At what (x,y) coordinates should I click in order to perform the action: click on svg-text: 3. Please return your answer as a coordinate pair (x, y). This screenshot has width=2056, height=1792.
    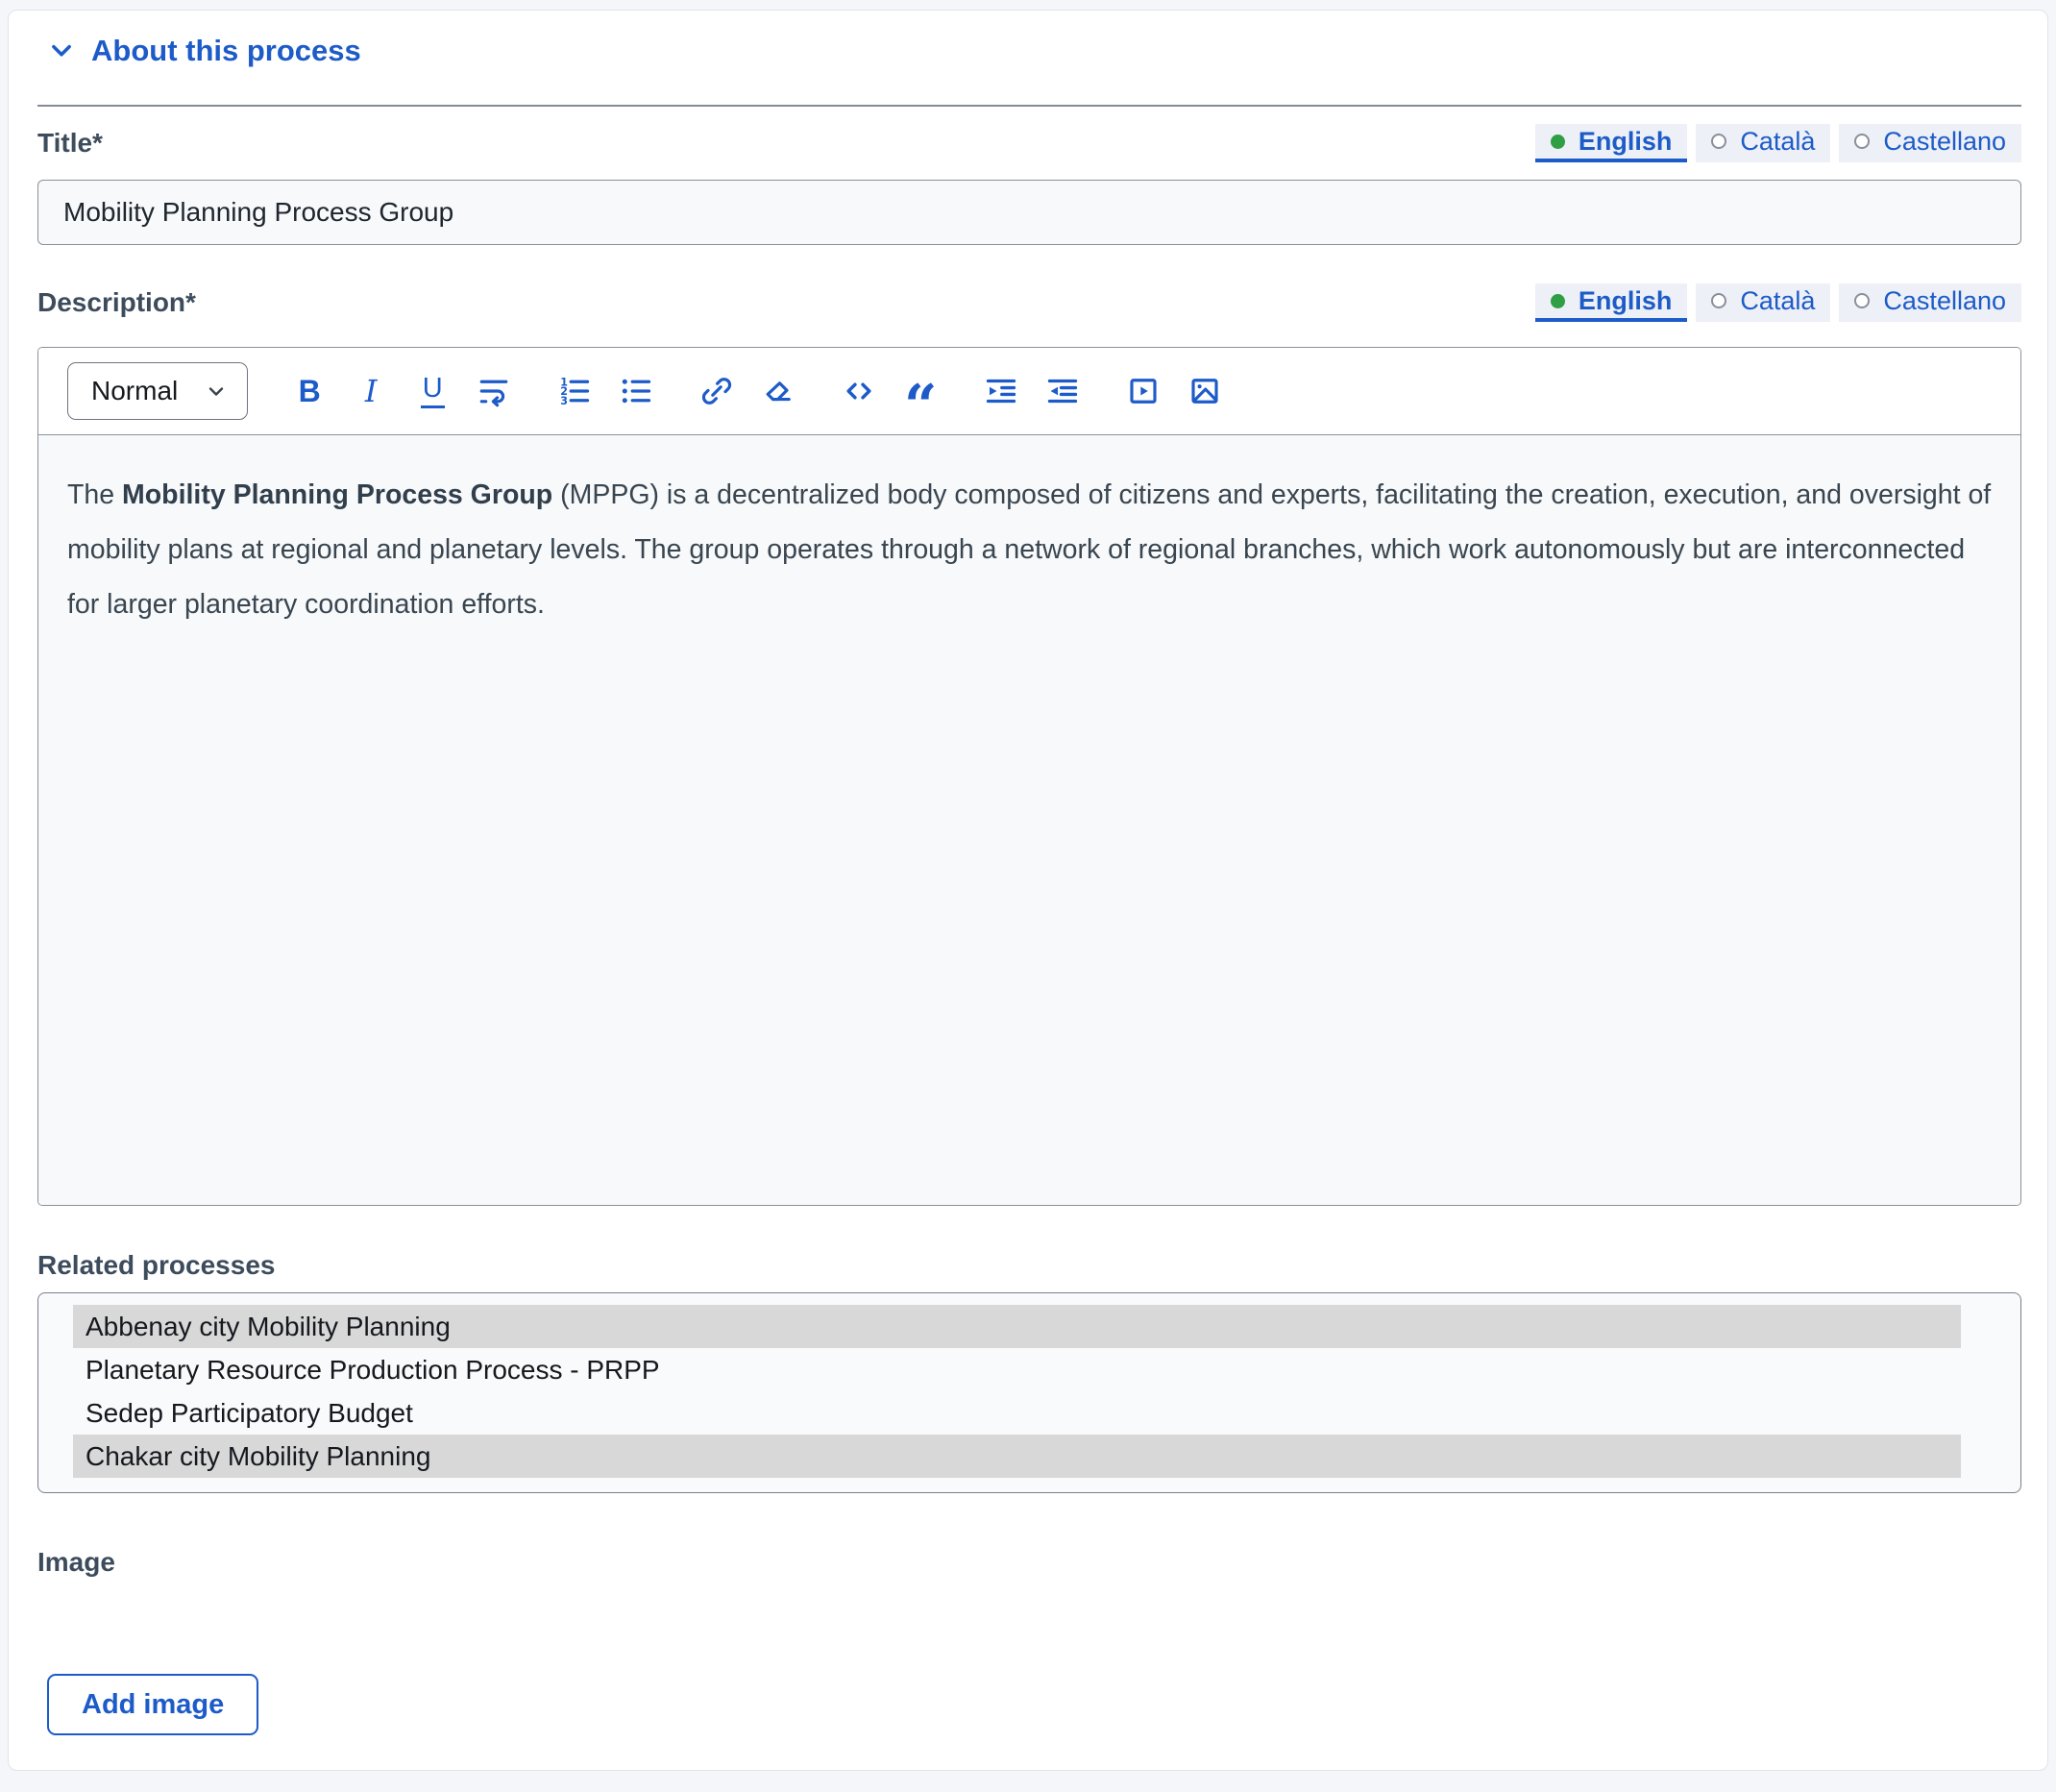
    Looking at the image, I should click on (565, 401).